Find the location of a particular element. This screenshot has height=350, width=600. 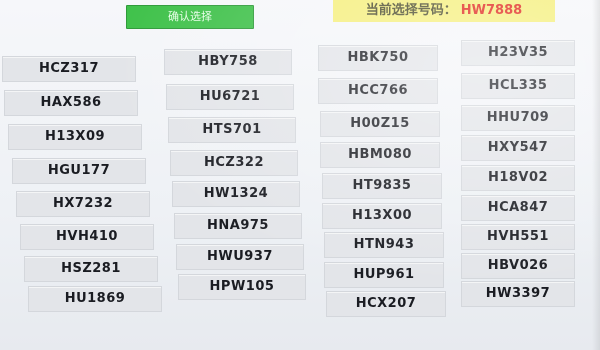

plate-button: H13X09 is located at coordinates (75, 137).